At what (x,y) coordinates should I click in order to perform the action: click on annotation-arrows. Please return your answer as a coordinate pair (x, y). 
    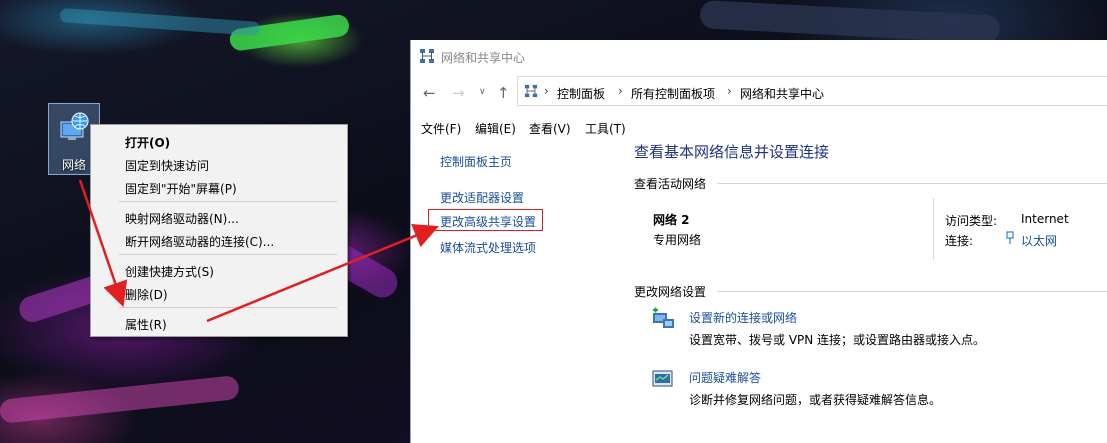
    Looking at the image, I should click on (258, 251).